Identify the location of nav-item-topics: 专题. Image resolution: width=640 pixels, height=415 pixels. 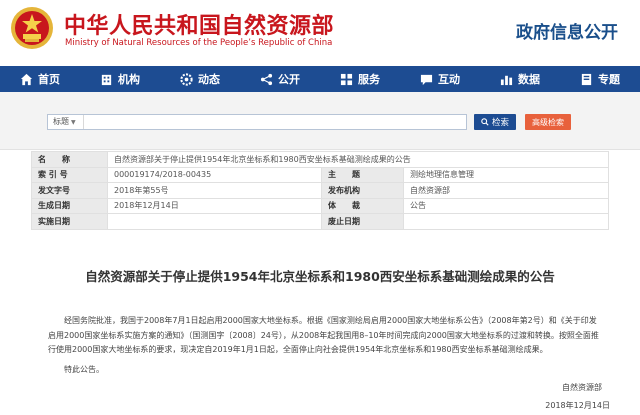
(600, 79).